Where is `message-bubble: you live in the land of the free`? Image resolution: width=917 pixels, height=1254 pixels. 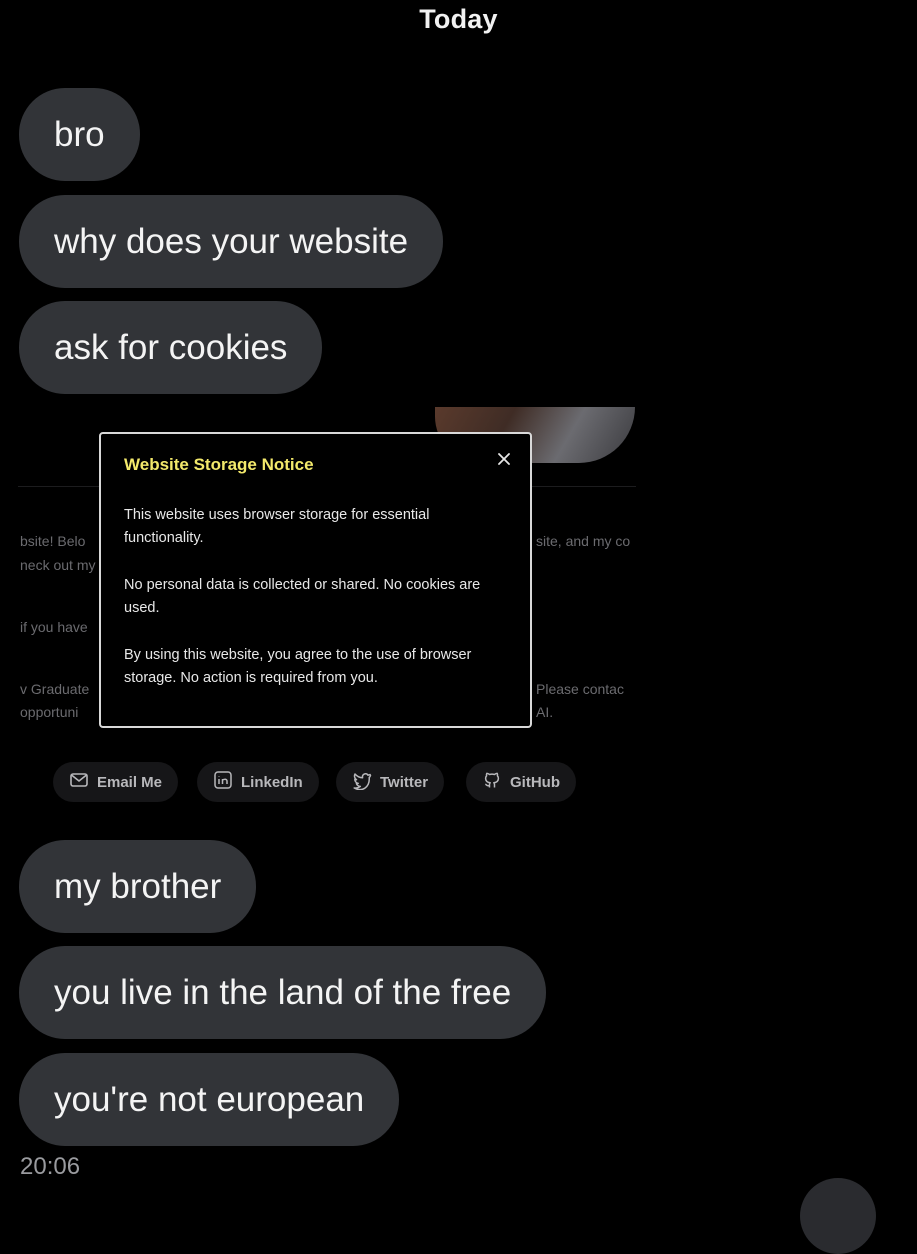
message-bubble: you live in the land of the free is located at coordinates (283, 992).